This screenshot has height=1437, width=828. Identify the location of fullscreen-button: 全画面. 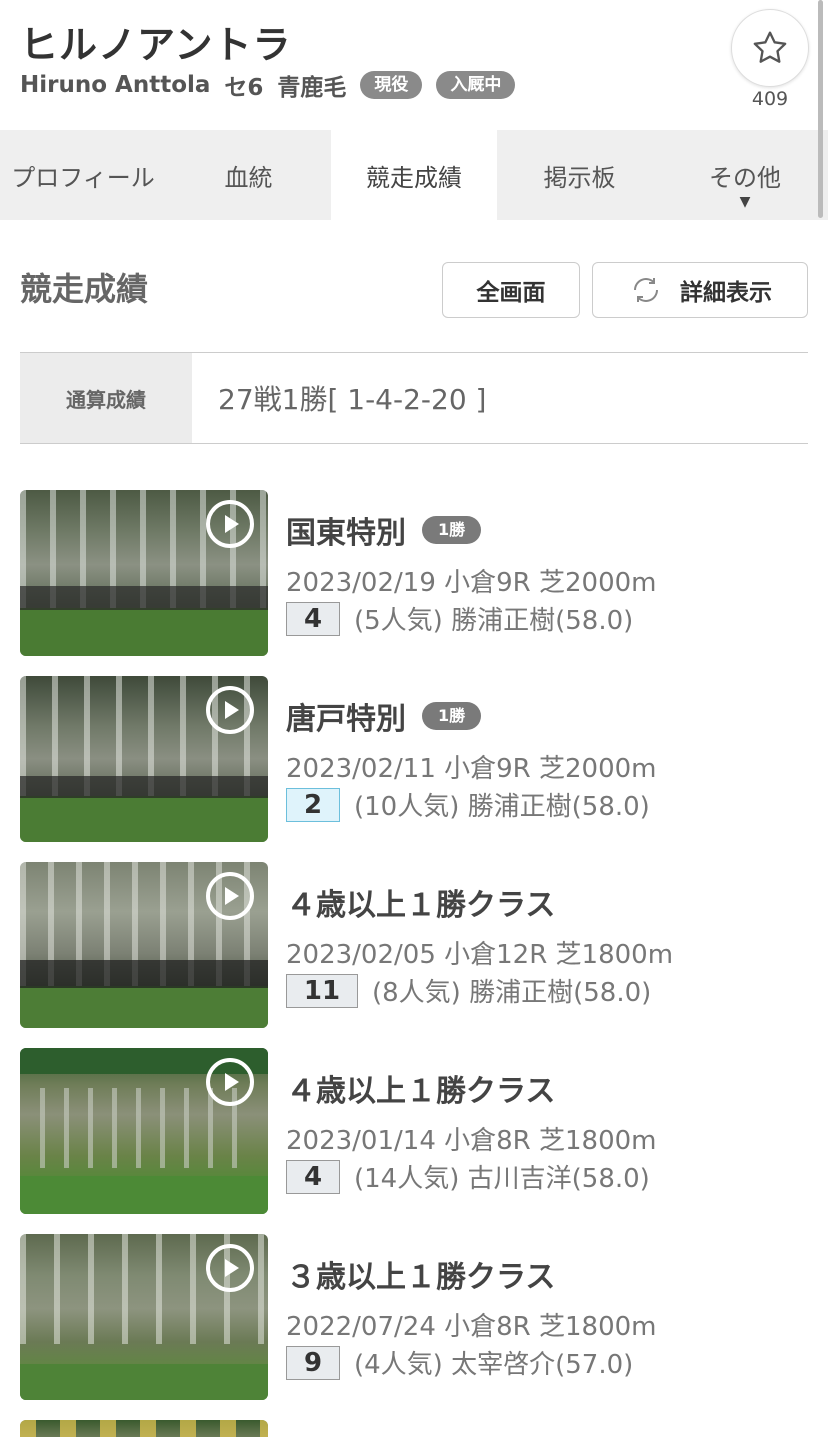
(511, 290).